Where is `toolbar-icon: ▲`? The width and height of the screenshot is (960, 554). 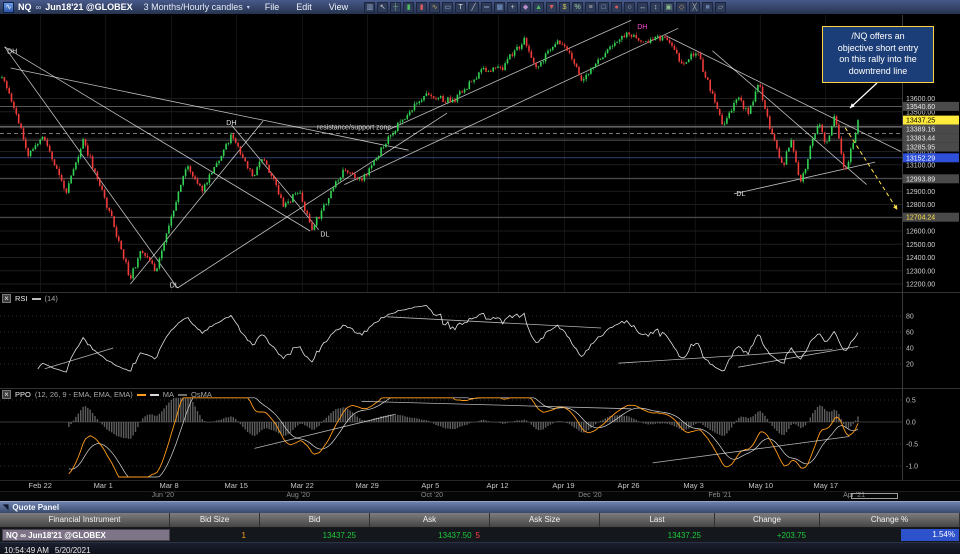
toolbar-icon: ▲ is located at coordinates (539, 7).